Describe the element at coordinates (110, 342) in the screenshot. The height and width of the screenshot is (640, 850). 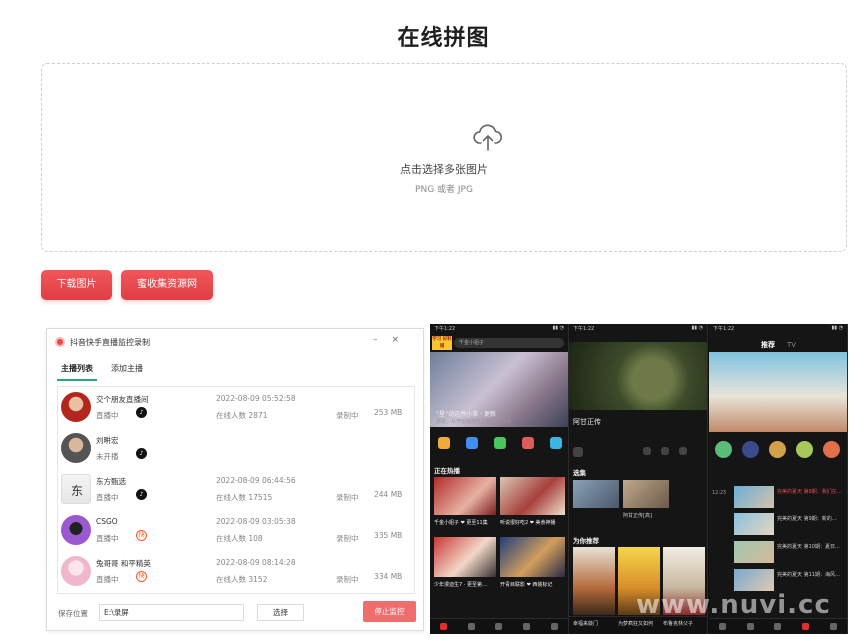
I see `window-title: 抖音快手直播监控录制` at that location.